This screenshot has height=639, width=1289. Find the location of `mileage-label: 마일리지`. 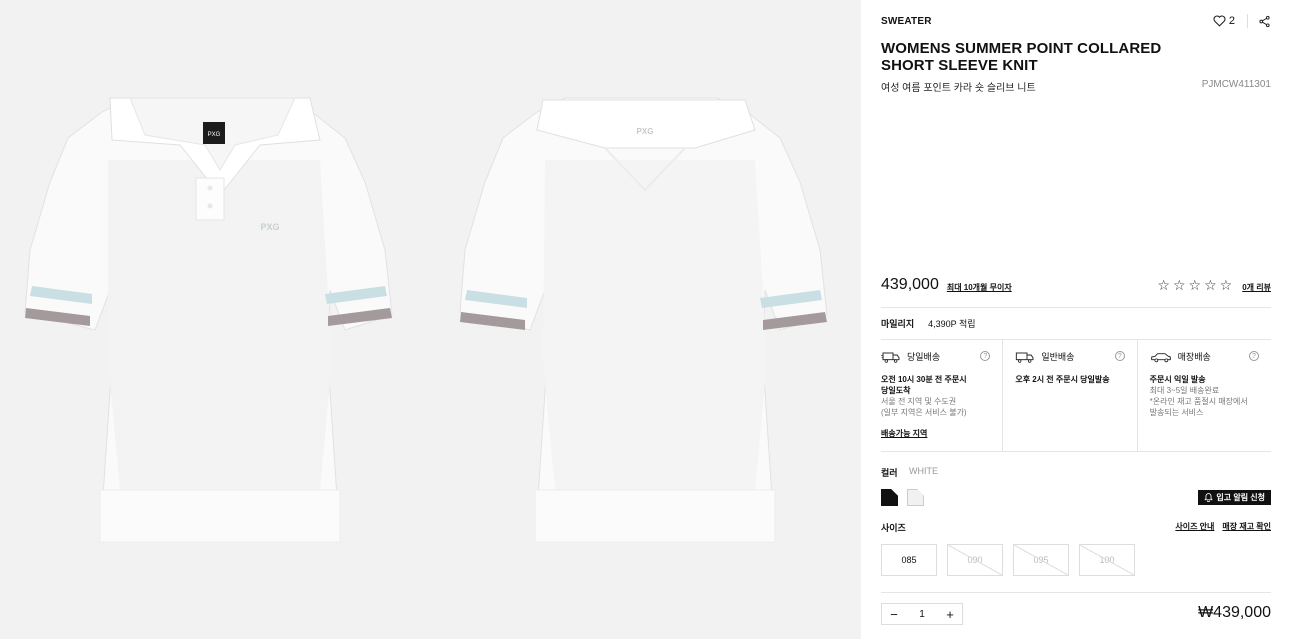

mileage-label: 마일리지 is located at coordinates (898, 324).